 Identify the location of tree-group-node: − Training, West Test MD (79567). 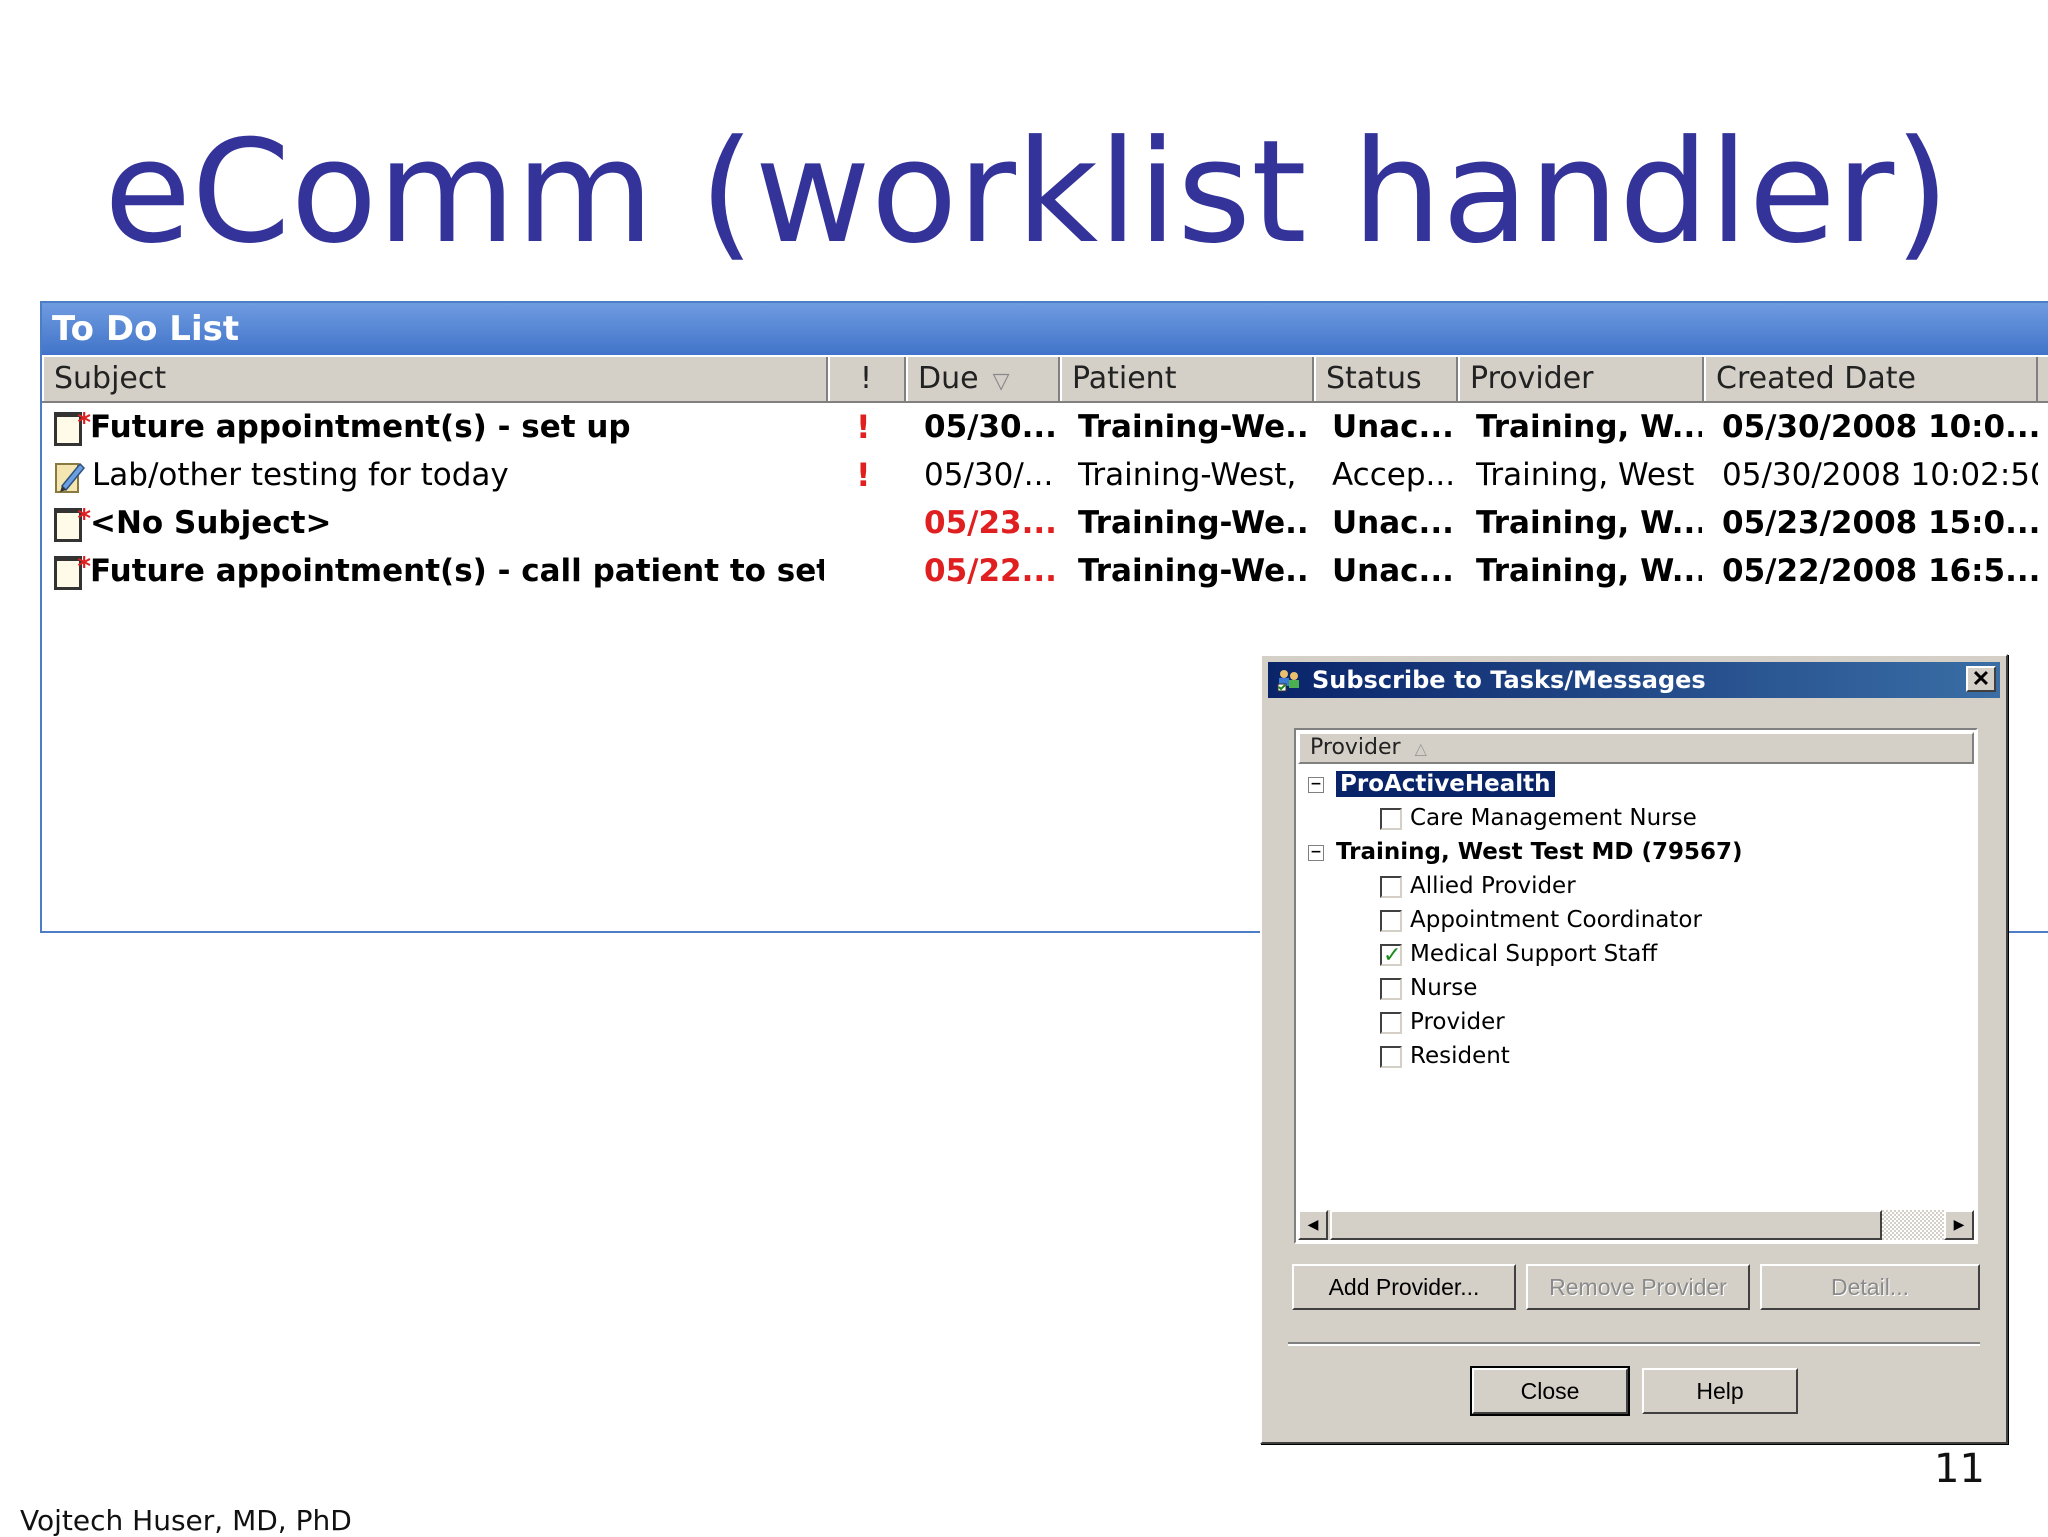
(1525, 852).